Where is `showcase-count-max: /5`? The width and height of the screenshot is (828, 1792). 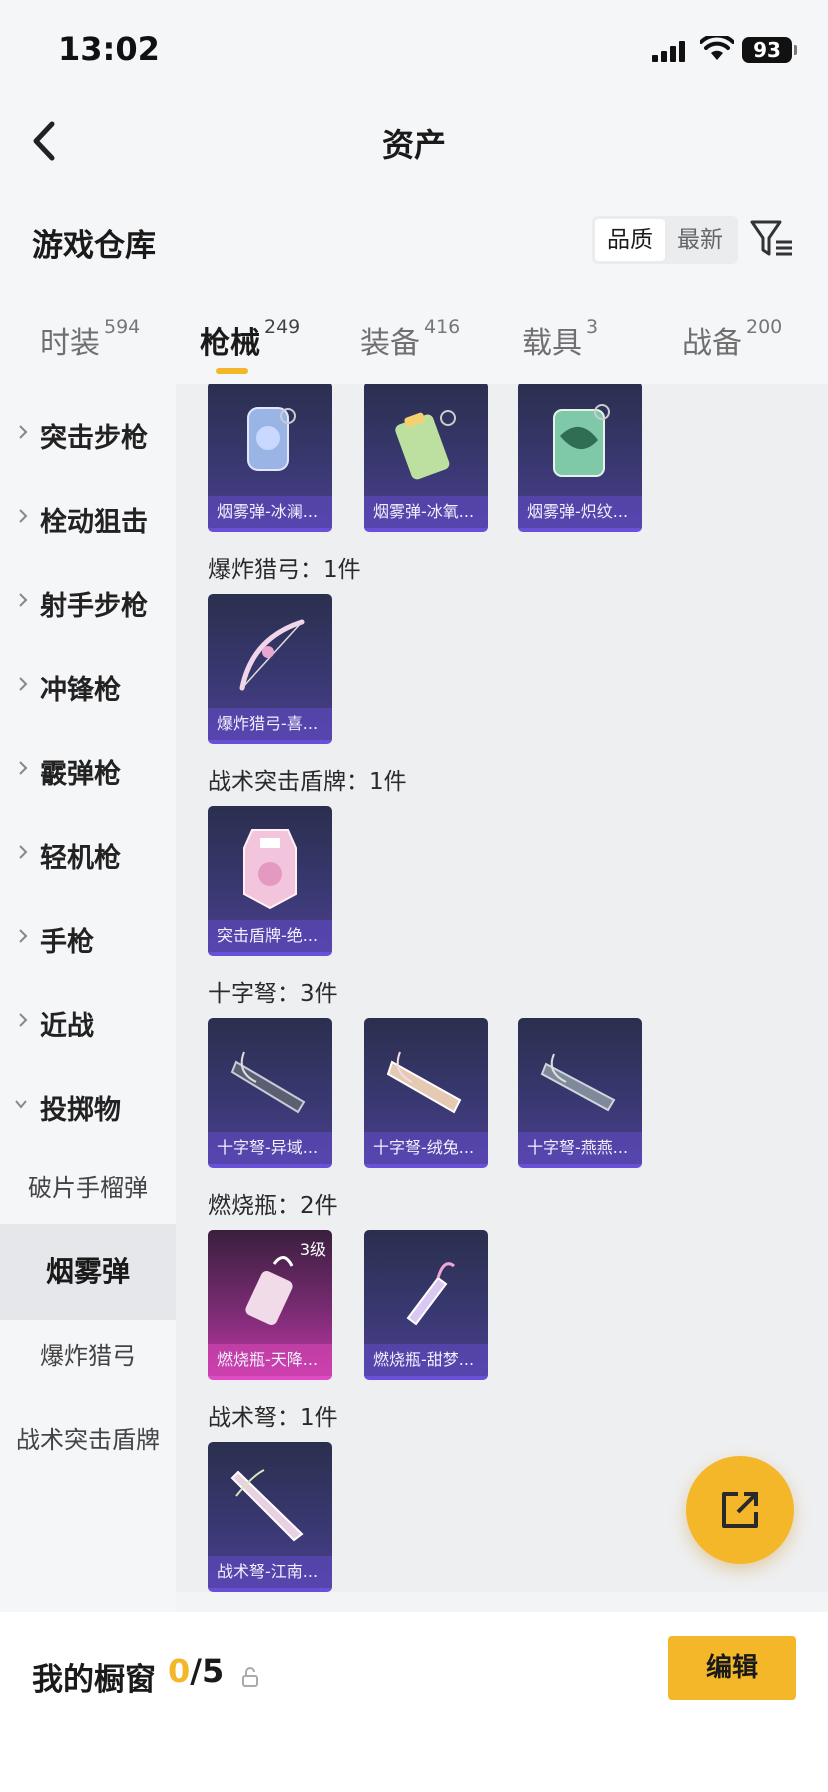 showcase-count-max: /5 is located at coordinates (207, 1671).